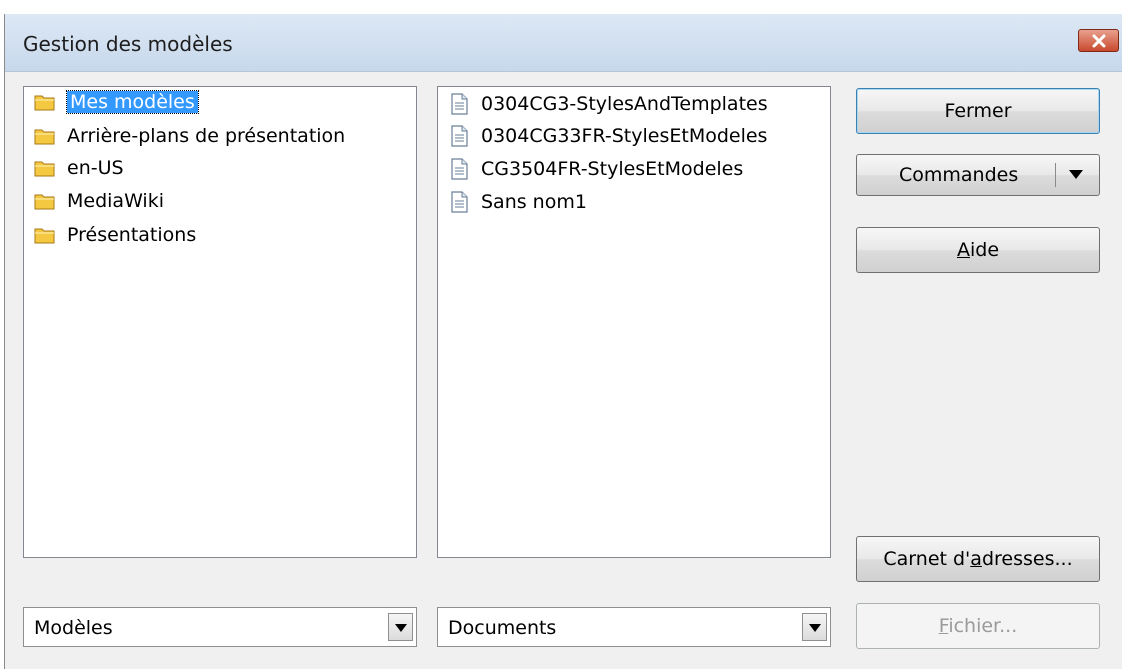 The image size is (1122, 669). I want to click on right-view-select-value: Documents, so click(502, 628).